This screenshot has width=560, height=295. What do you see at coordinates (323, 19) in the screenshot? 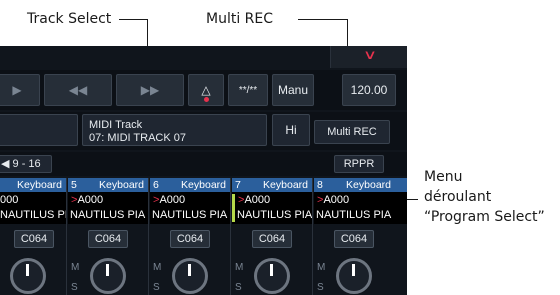
I see `multi-rec-leader-h` at bounding box center [323, 19].